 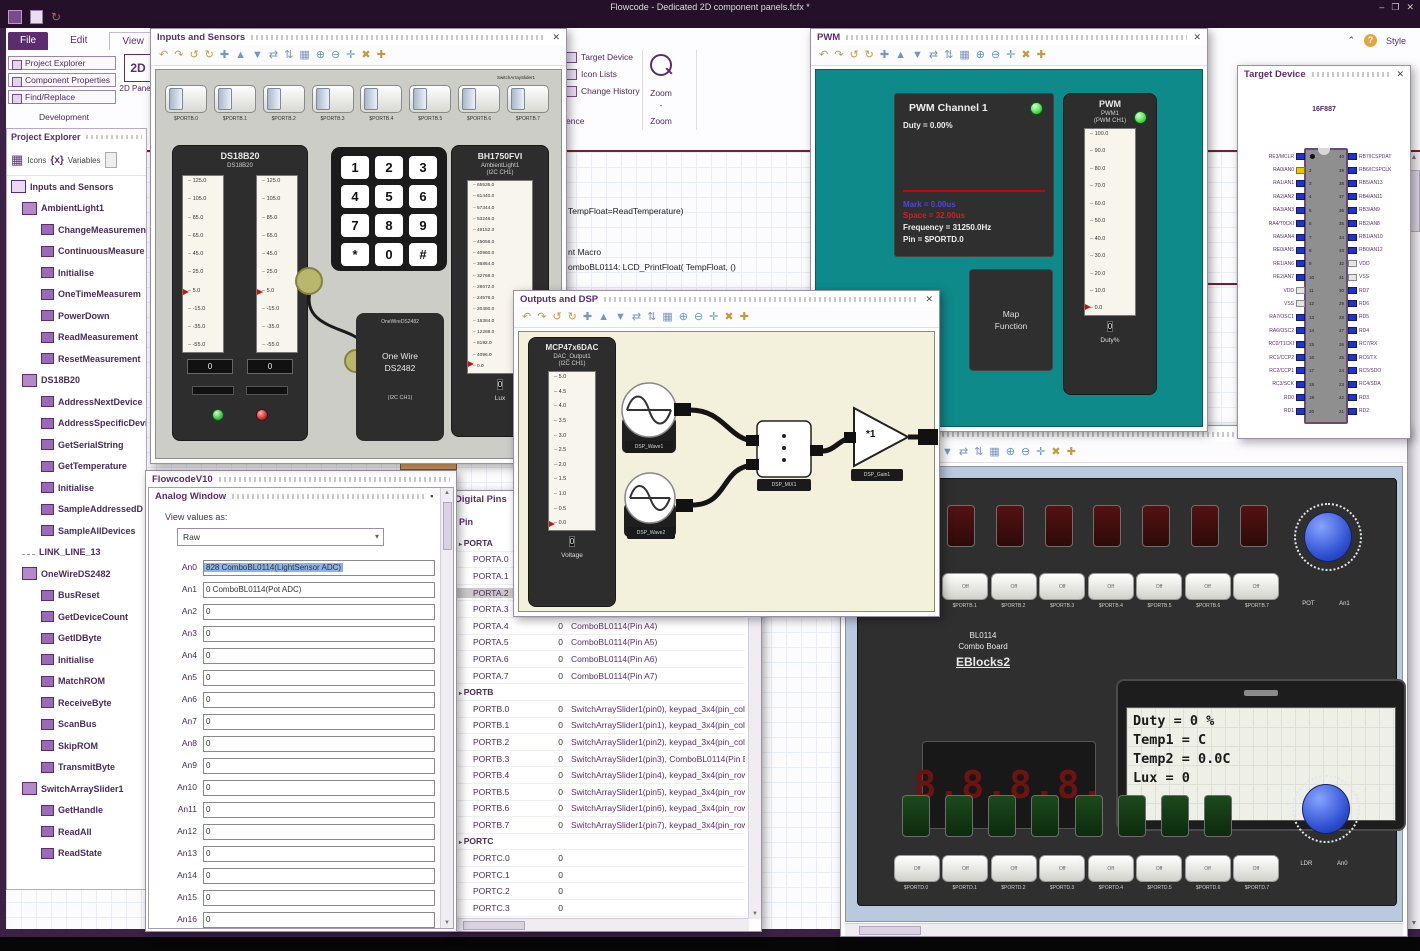 I want to click on digital-pin-row: PORTA.4 0 ComboBL0114(Pin A4), so click(x=599, y=626).